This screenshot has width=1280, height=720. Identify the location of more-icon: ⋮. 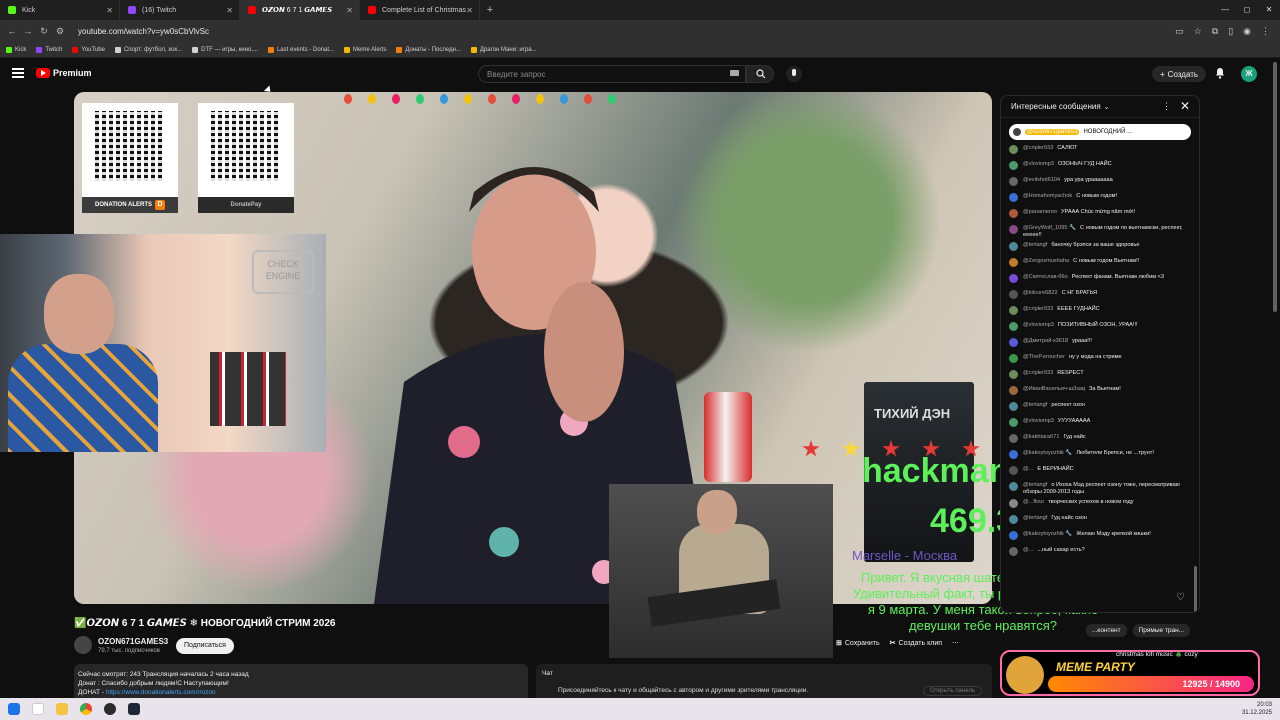
(1166, 106).